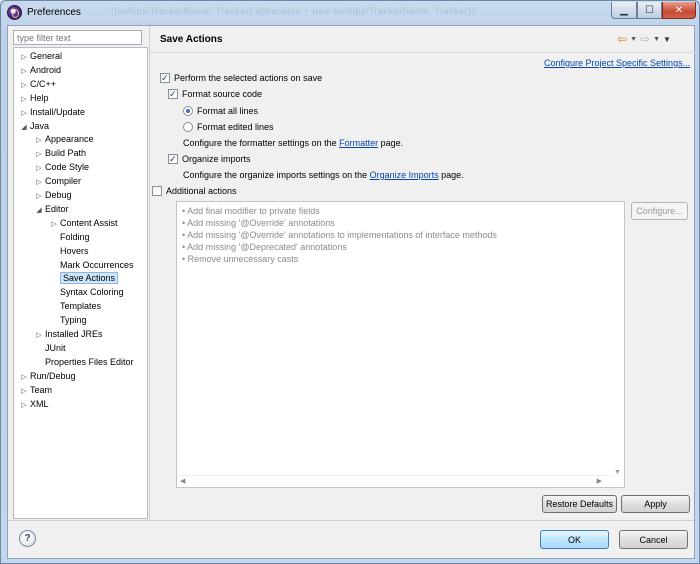  What do you see at coordinates (157, 191) in the screenshot?
I see `additional-actions-checkbox` at bounding box center [157, 191].